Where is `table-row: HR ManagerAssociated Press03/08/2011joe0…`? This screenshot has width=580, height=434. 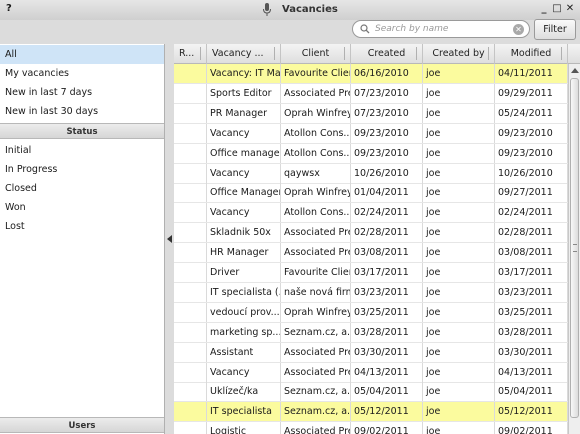 table-row: HR ManagerAssociated Press03/08/2011joe0… is located at coordinates (371, 253).